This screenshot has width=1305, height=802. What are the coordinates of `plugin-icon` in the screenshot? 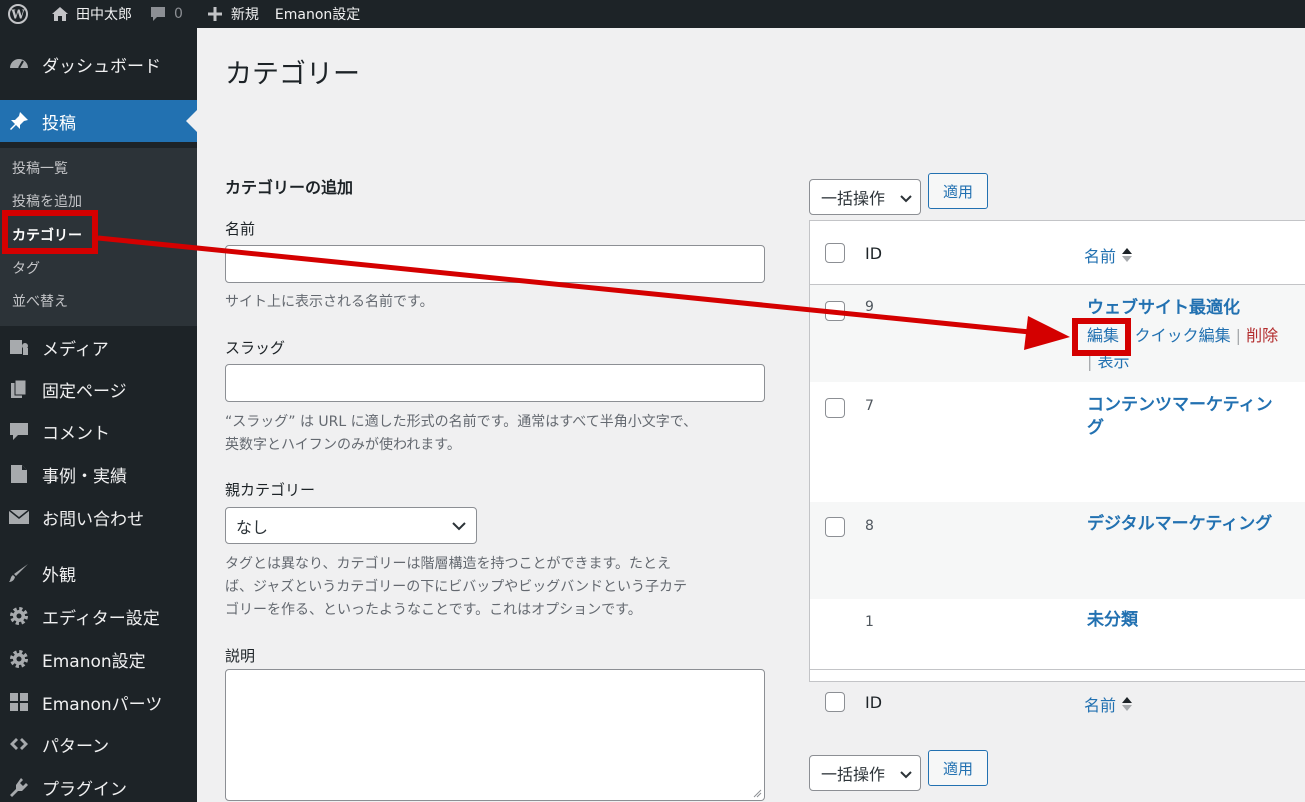 It's located at (19, 787).